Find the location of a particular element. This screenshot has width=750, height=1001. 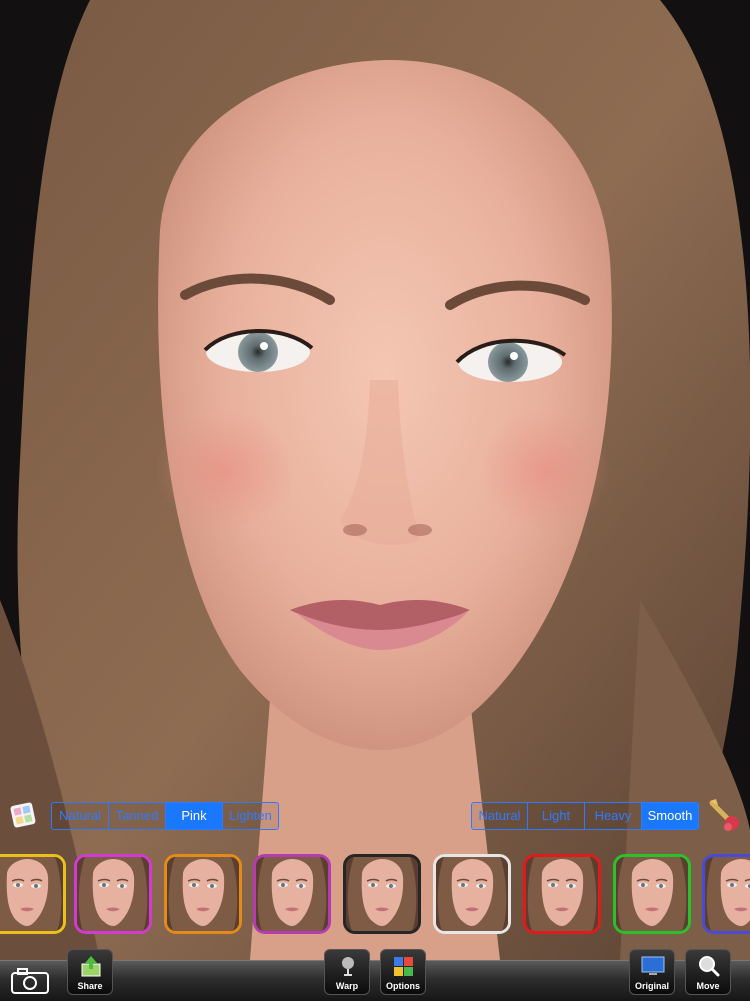

makeup-smooth: Smooth is located at coordinates (670, 816).